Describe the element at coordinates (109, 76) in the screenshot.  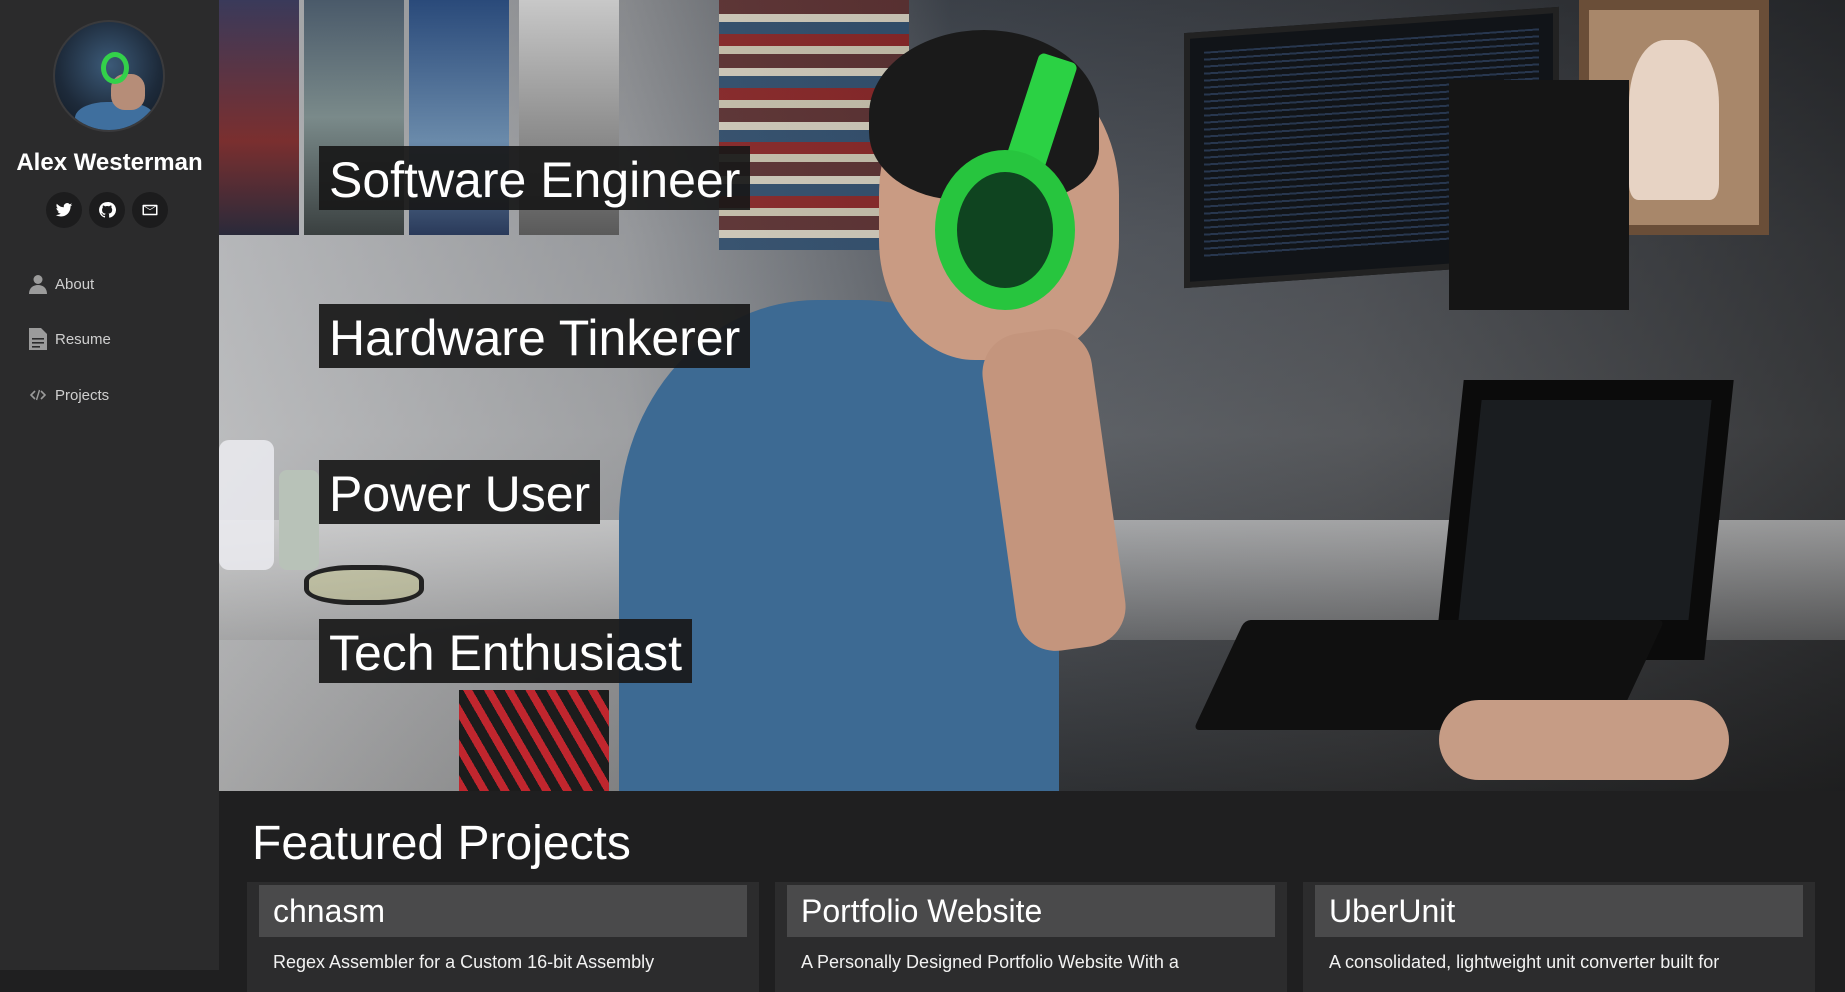
I see `avatar` at that location.